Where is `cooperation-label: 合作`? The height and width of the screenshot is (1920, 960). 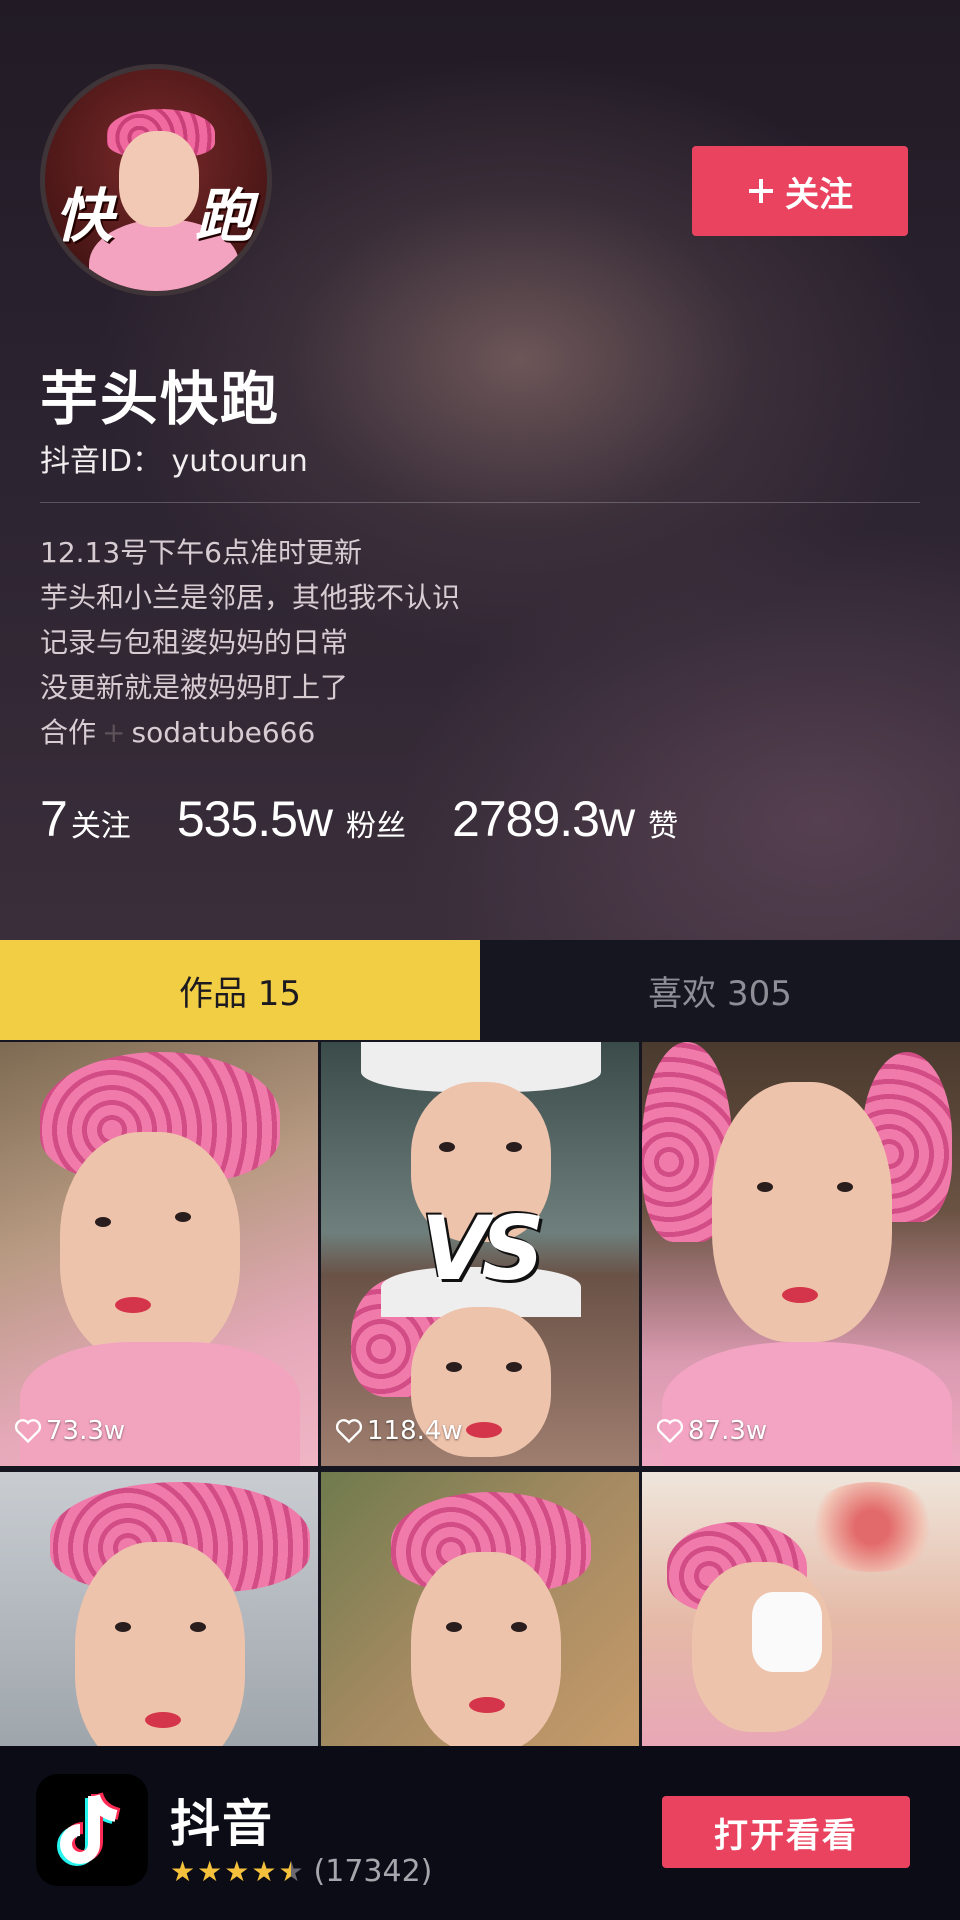 cooperation-label: 合作 is located at coordinates (68, 732).